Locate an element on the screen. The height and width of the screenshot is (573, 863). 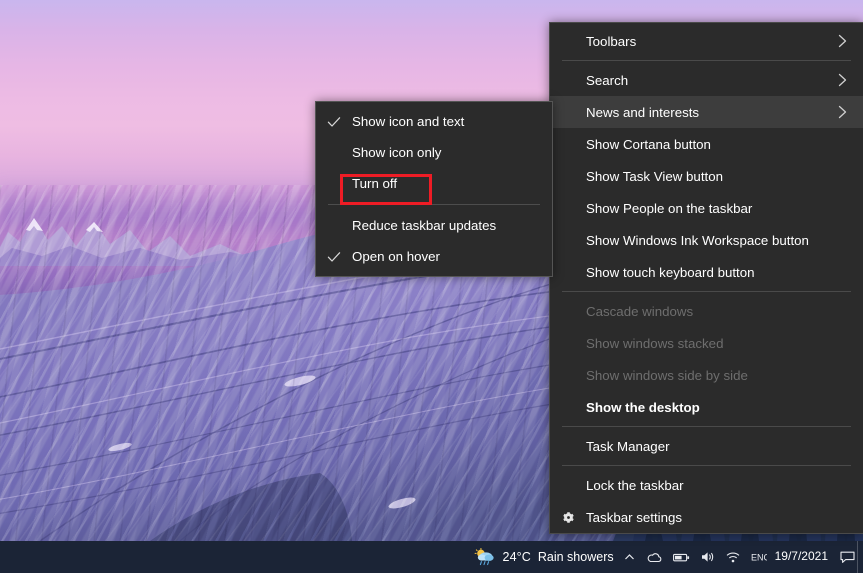
speech-bubble-icon is located at coordinates (847, 557).